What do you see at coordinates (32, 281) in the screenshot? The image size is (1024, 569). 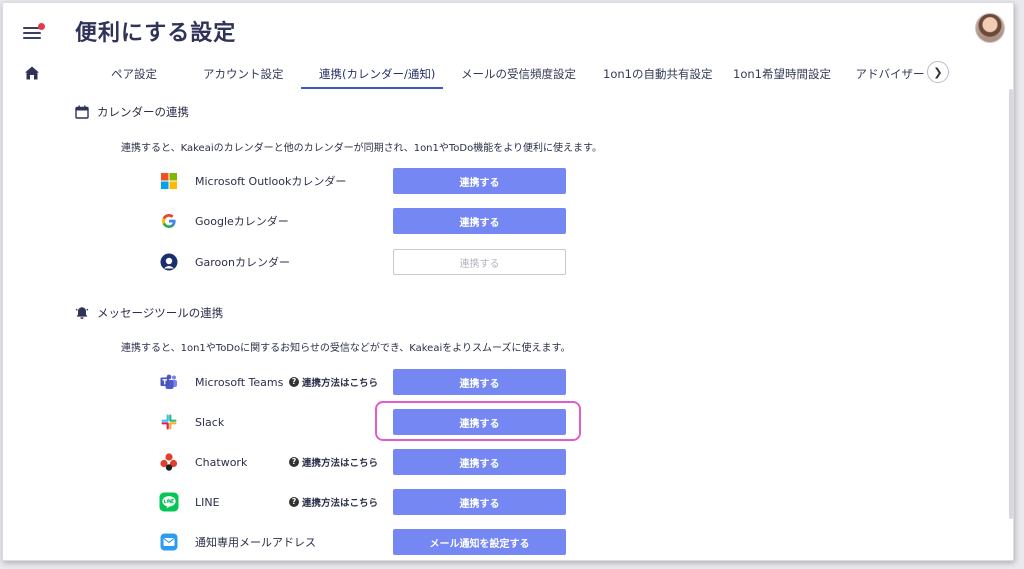 I see `left-rail` at bounding box center [32, 281].